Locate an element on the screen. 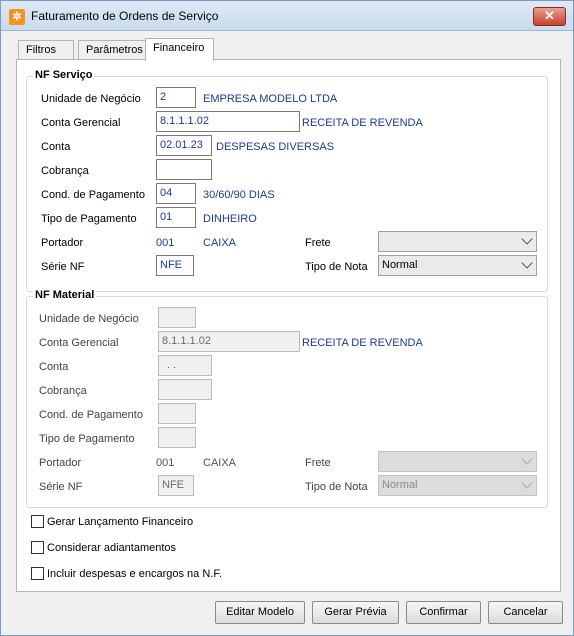 This screenshot has height=636, width=574. unidade-input: 2 is located at coordinates (176, 97).